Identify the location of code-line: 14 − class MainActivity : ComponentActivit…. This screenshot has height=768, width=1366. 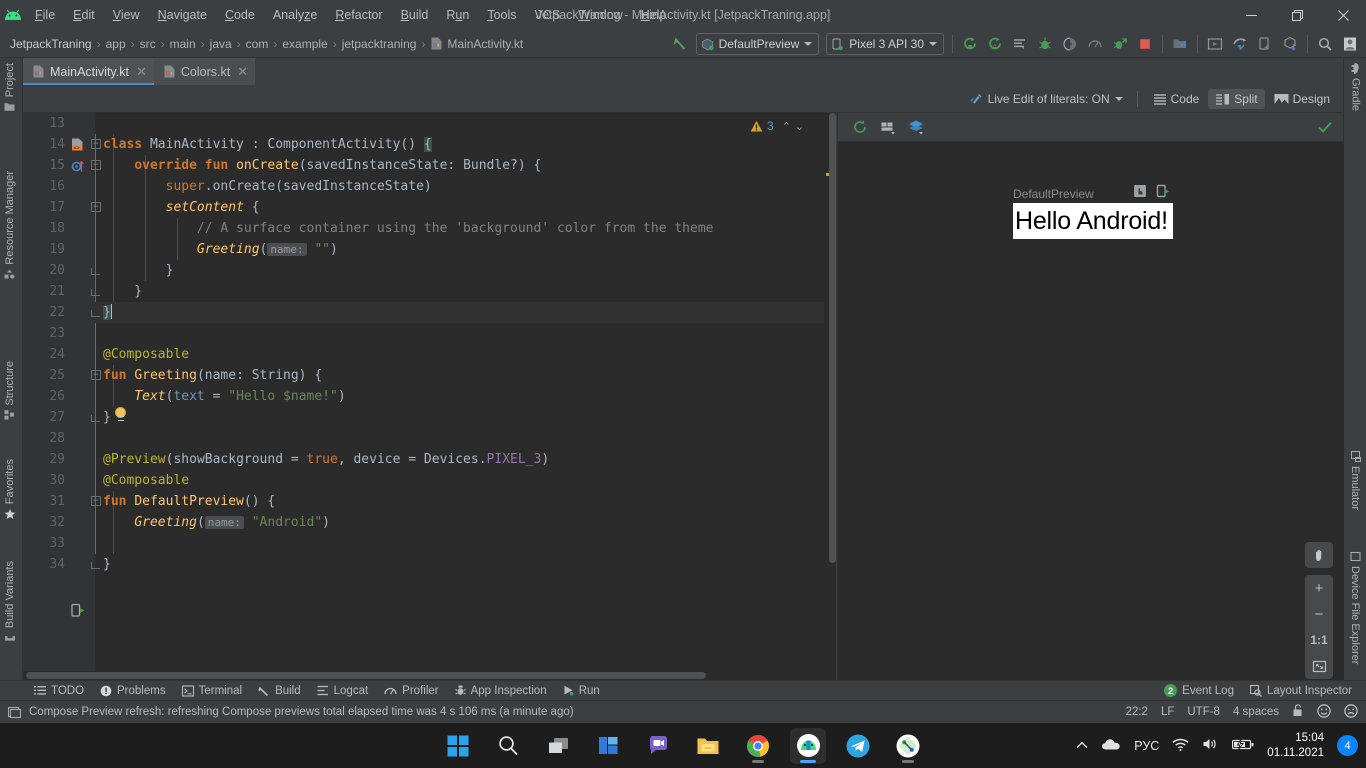
(429, 144).